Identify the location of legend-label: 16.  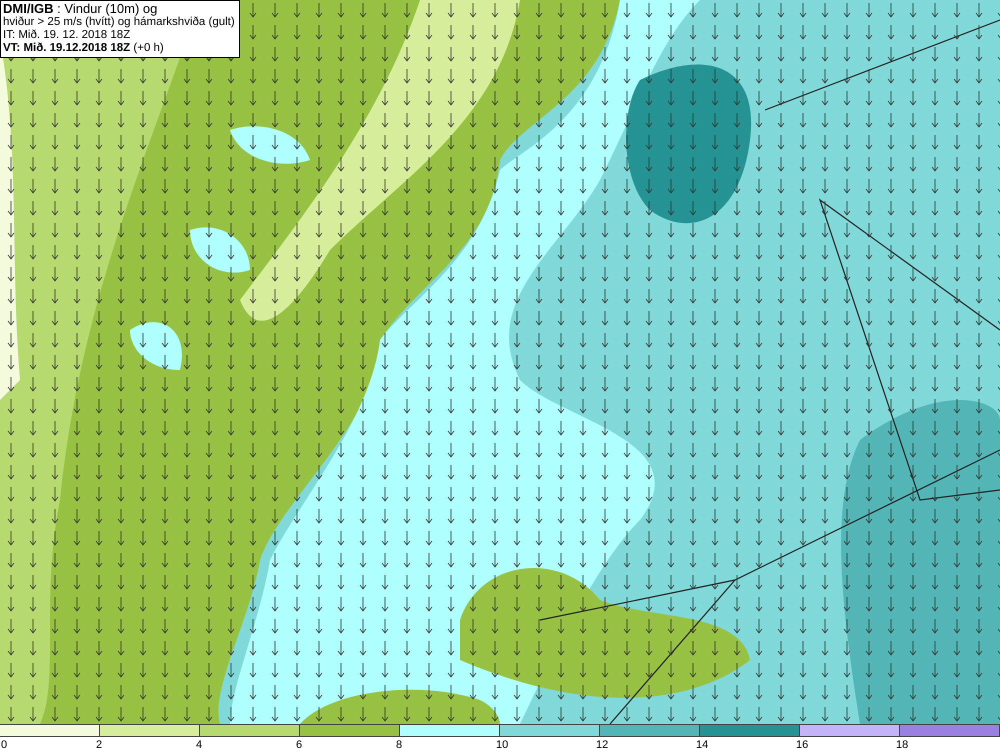
(802, 745).